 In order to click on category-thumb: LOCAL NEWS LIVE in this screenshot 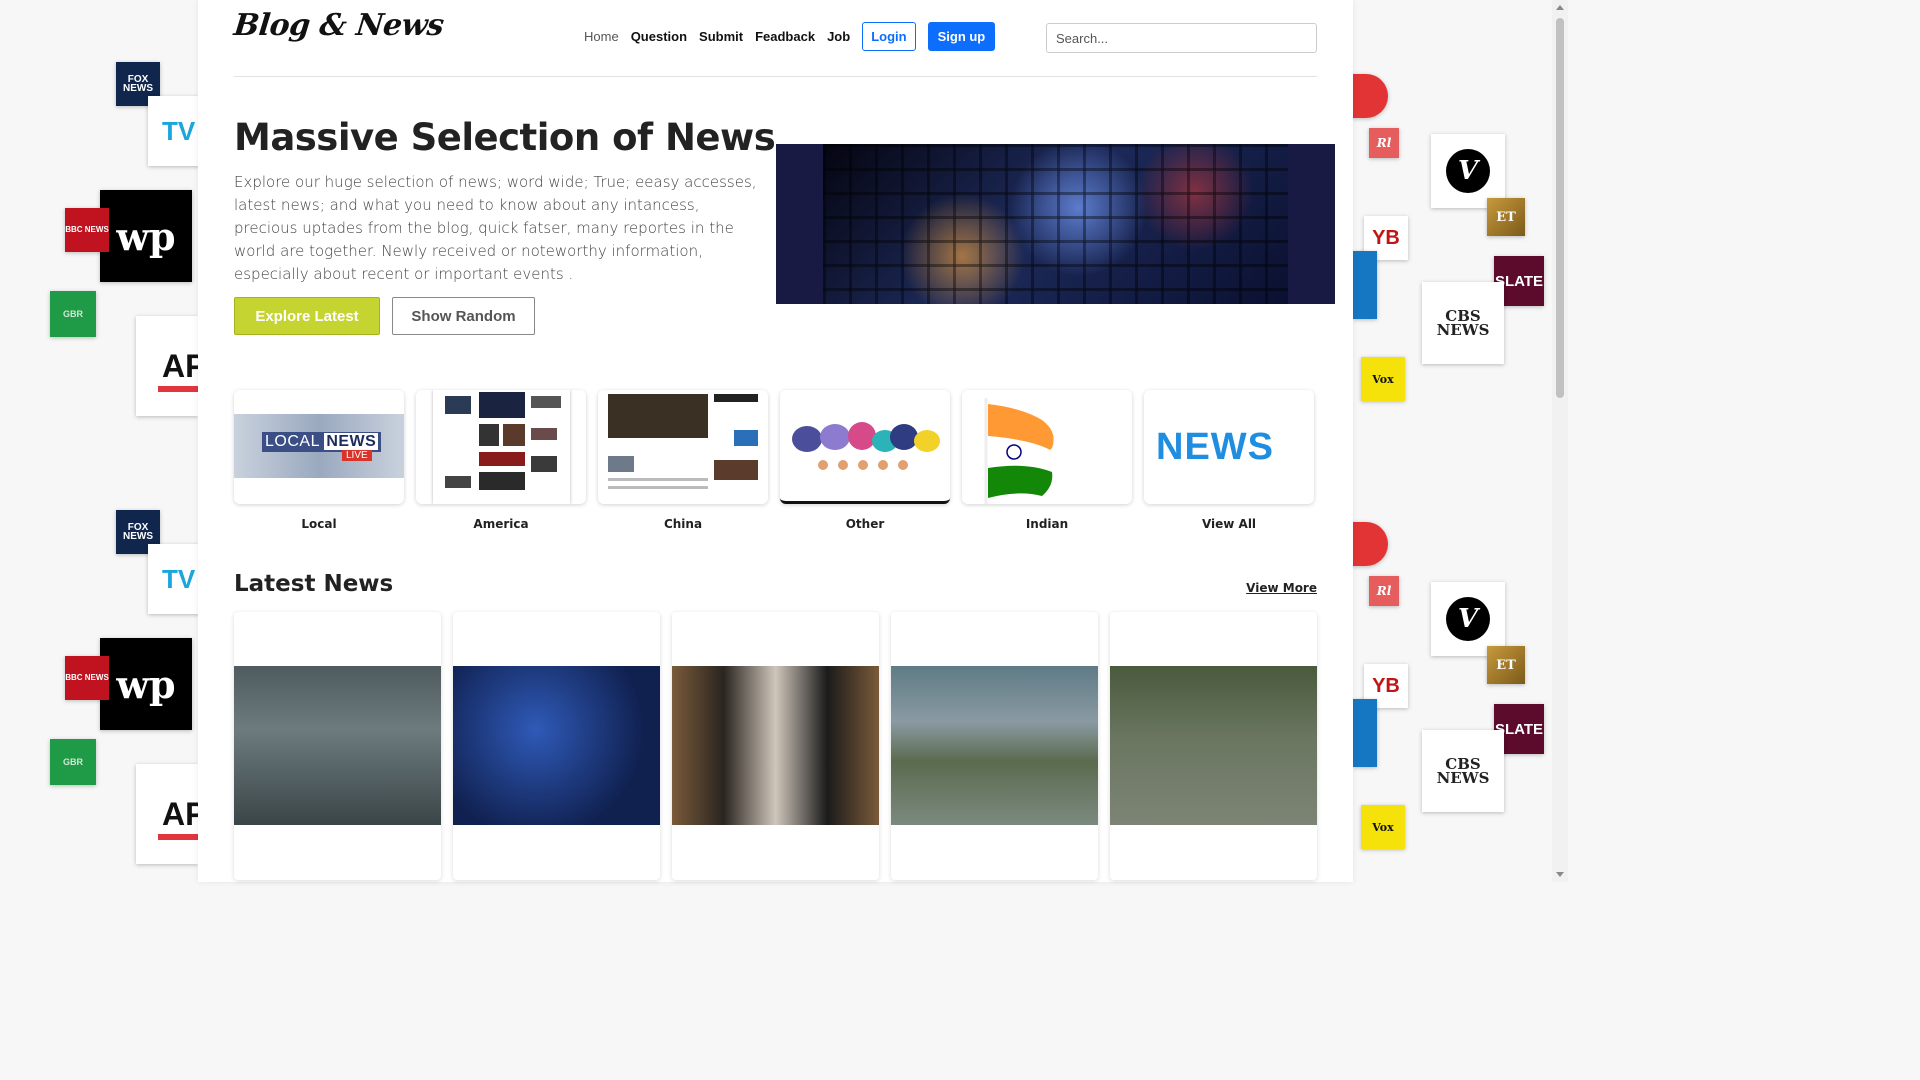, I will do `click(319, 447)`.